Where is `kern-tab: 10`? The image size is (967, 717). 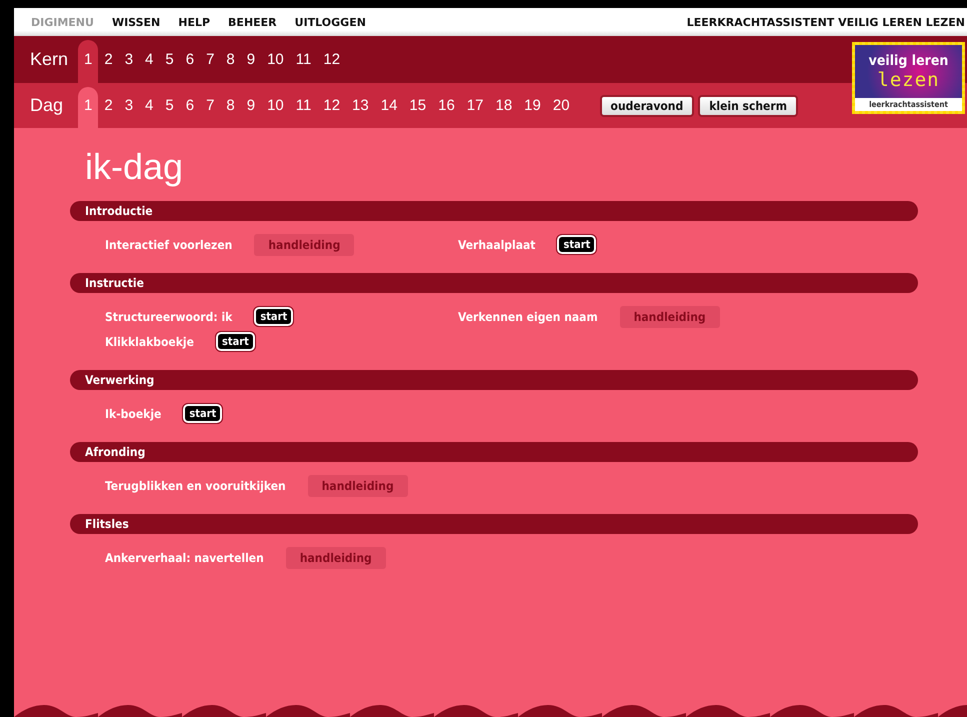 kern-tab: 10 is located at coordinates (275, 63).